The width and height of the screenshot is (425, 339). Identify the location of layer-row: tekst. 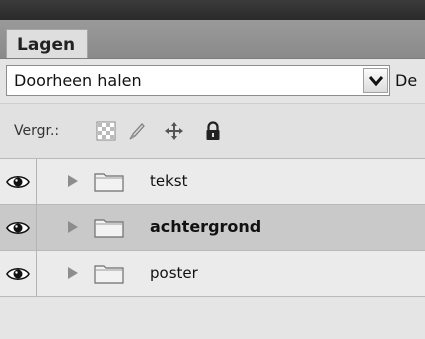
(212, 181).